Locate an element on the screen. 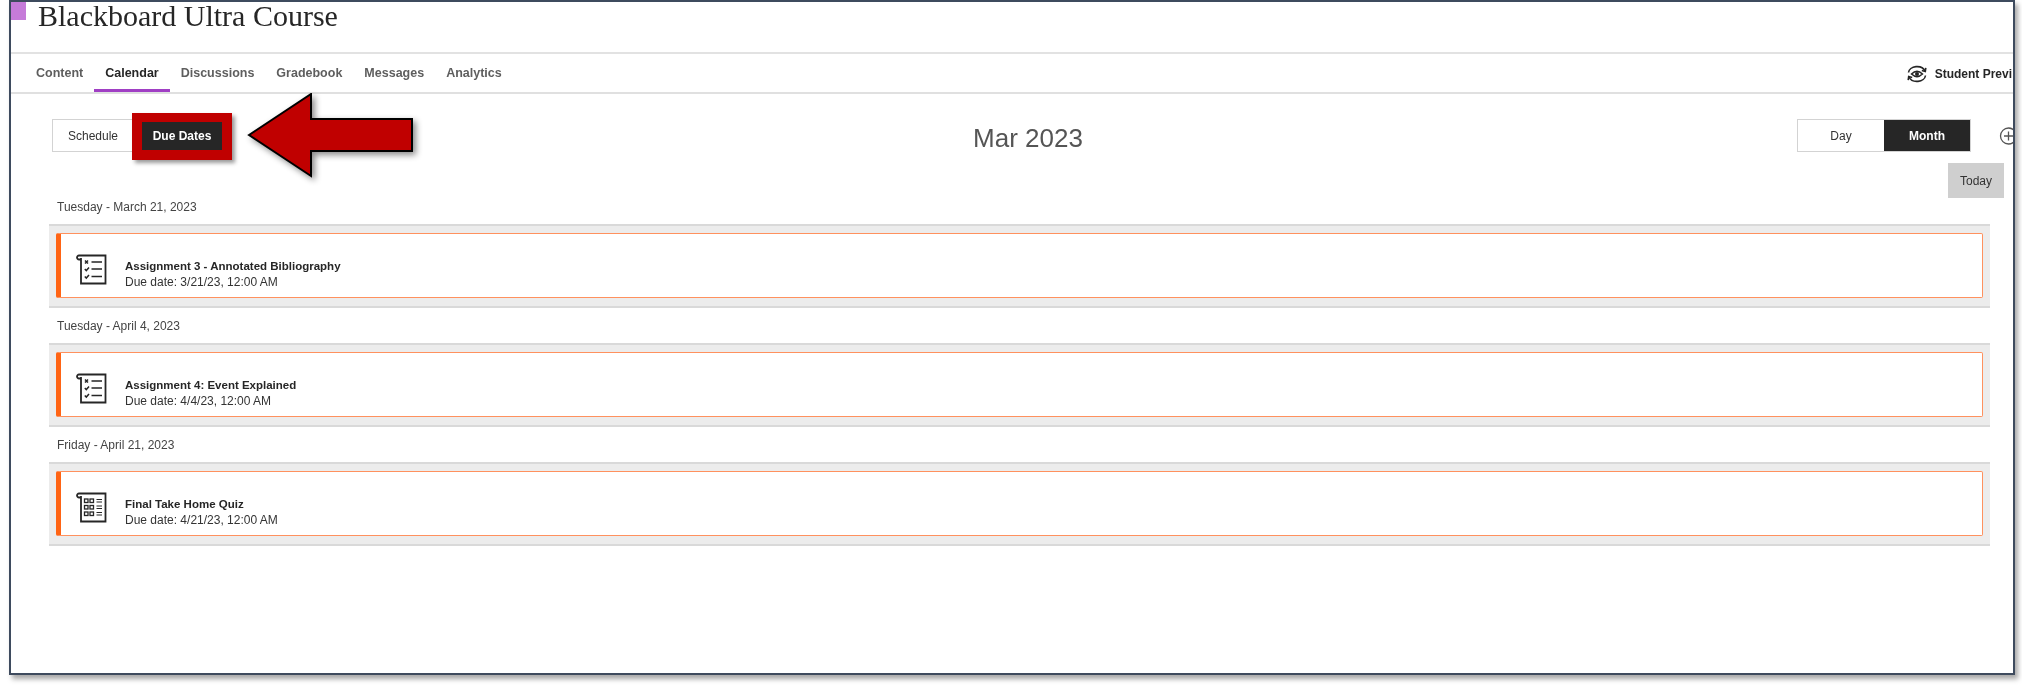  item-title: Assignment 3 - Annotated Bibliography is located at coordinates (233, 266).